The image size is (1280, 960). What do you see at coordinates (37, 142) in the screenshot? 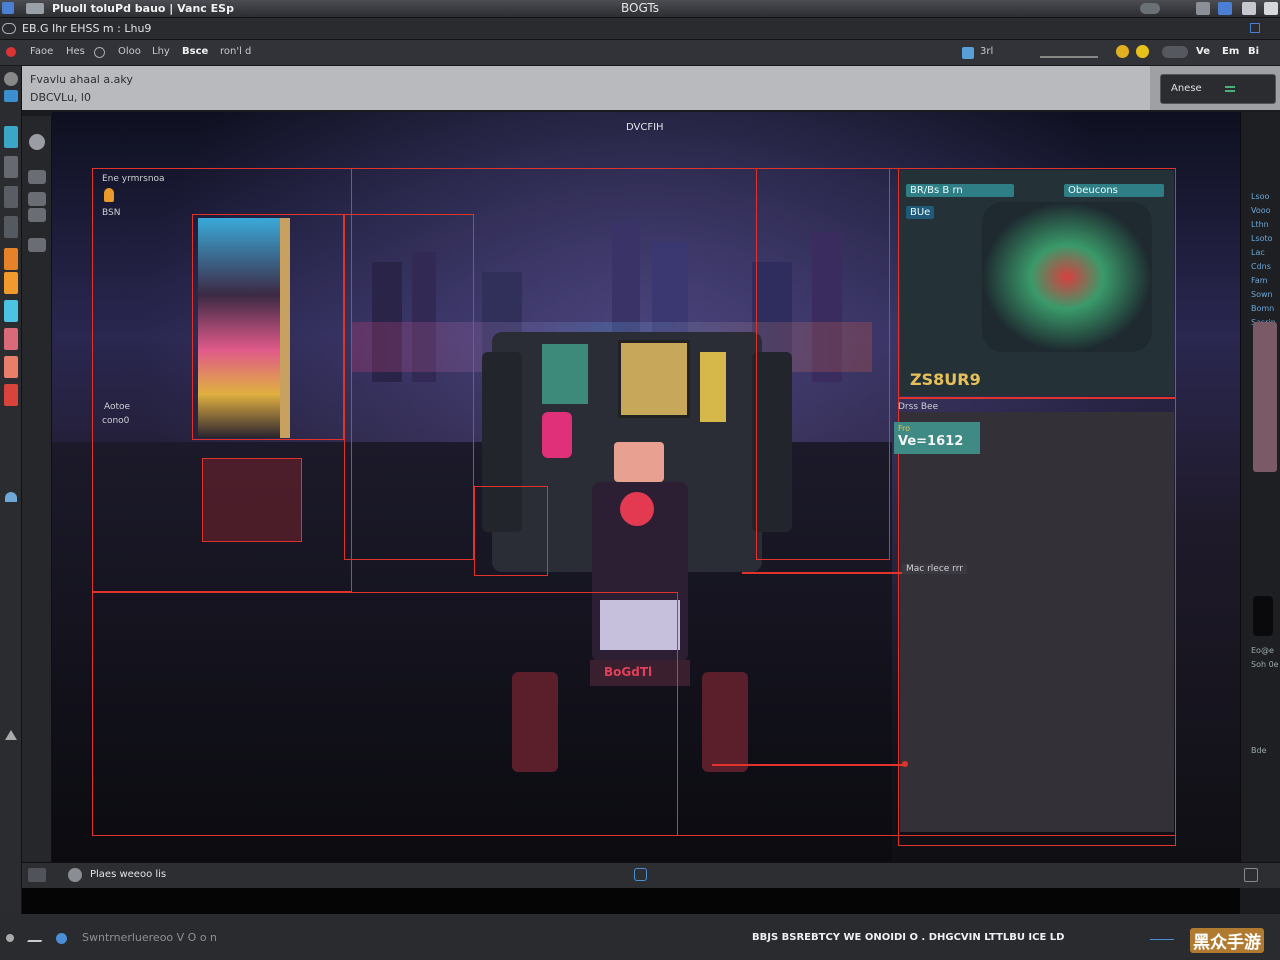
I see `camera-icon` at bounding box center [37, 142].